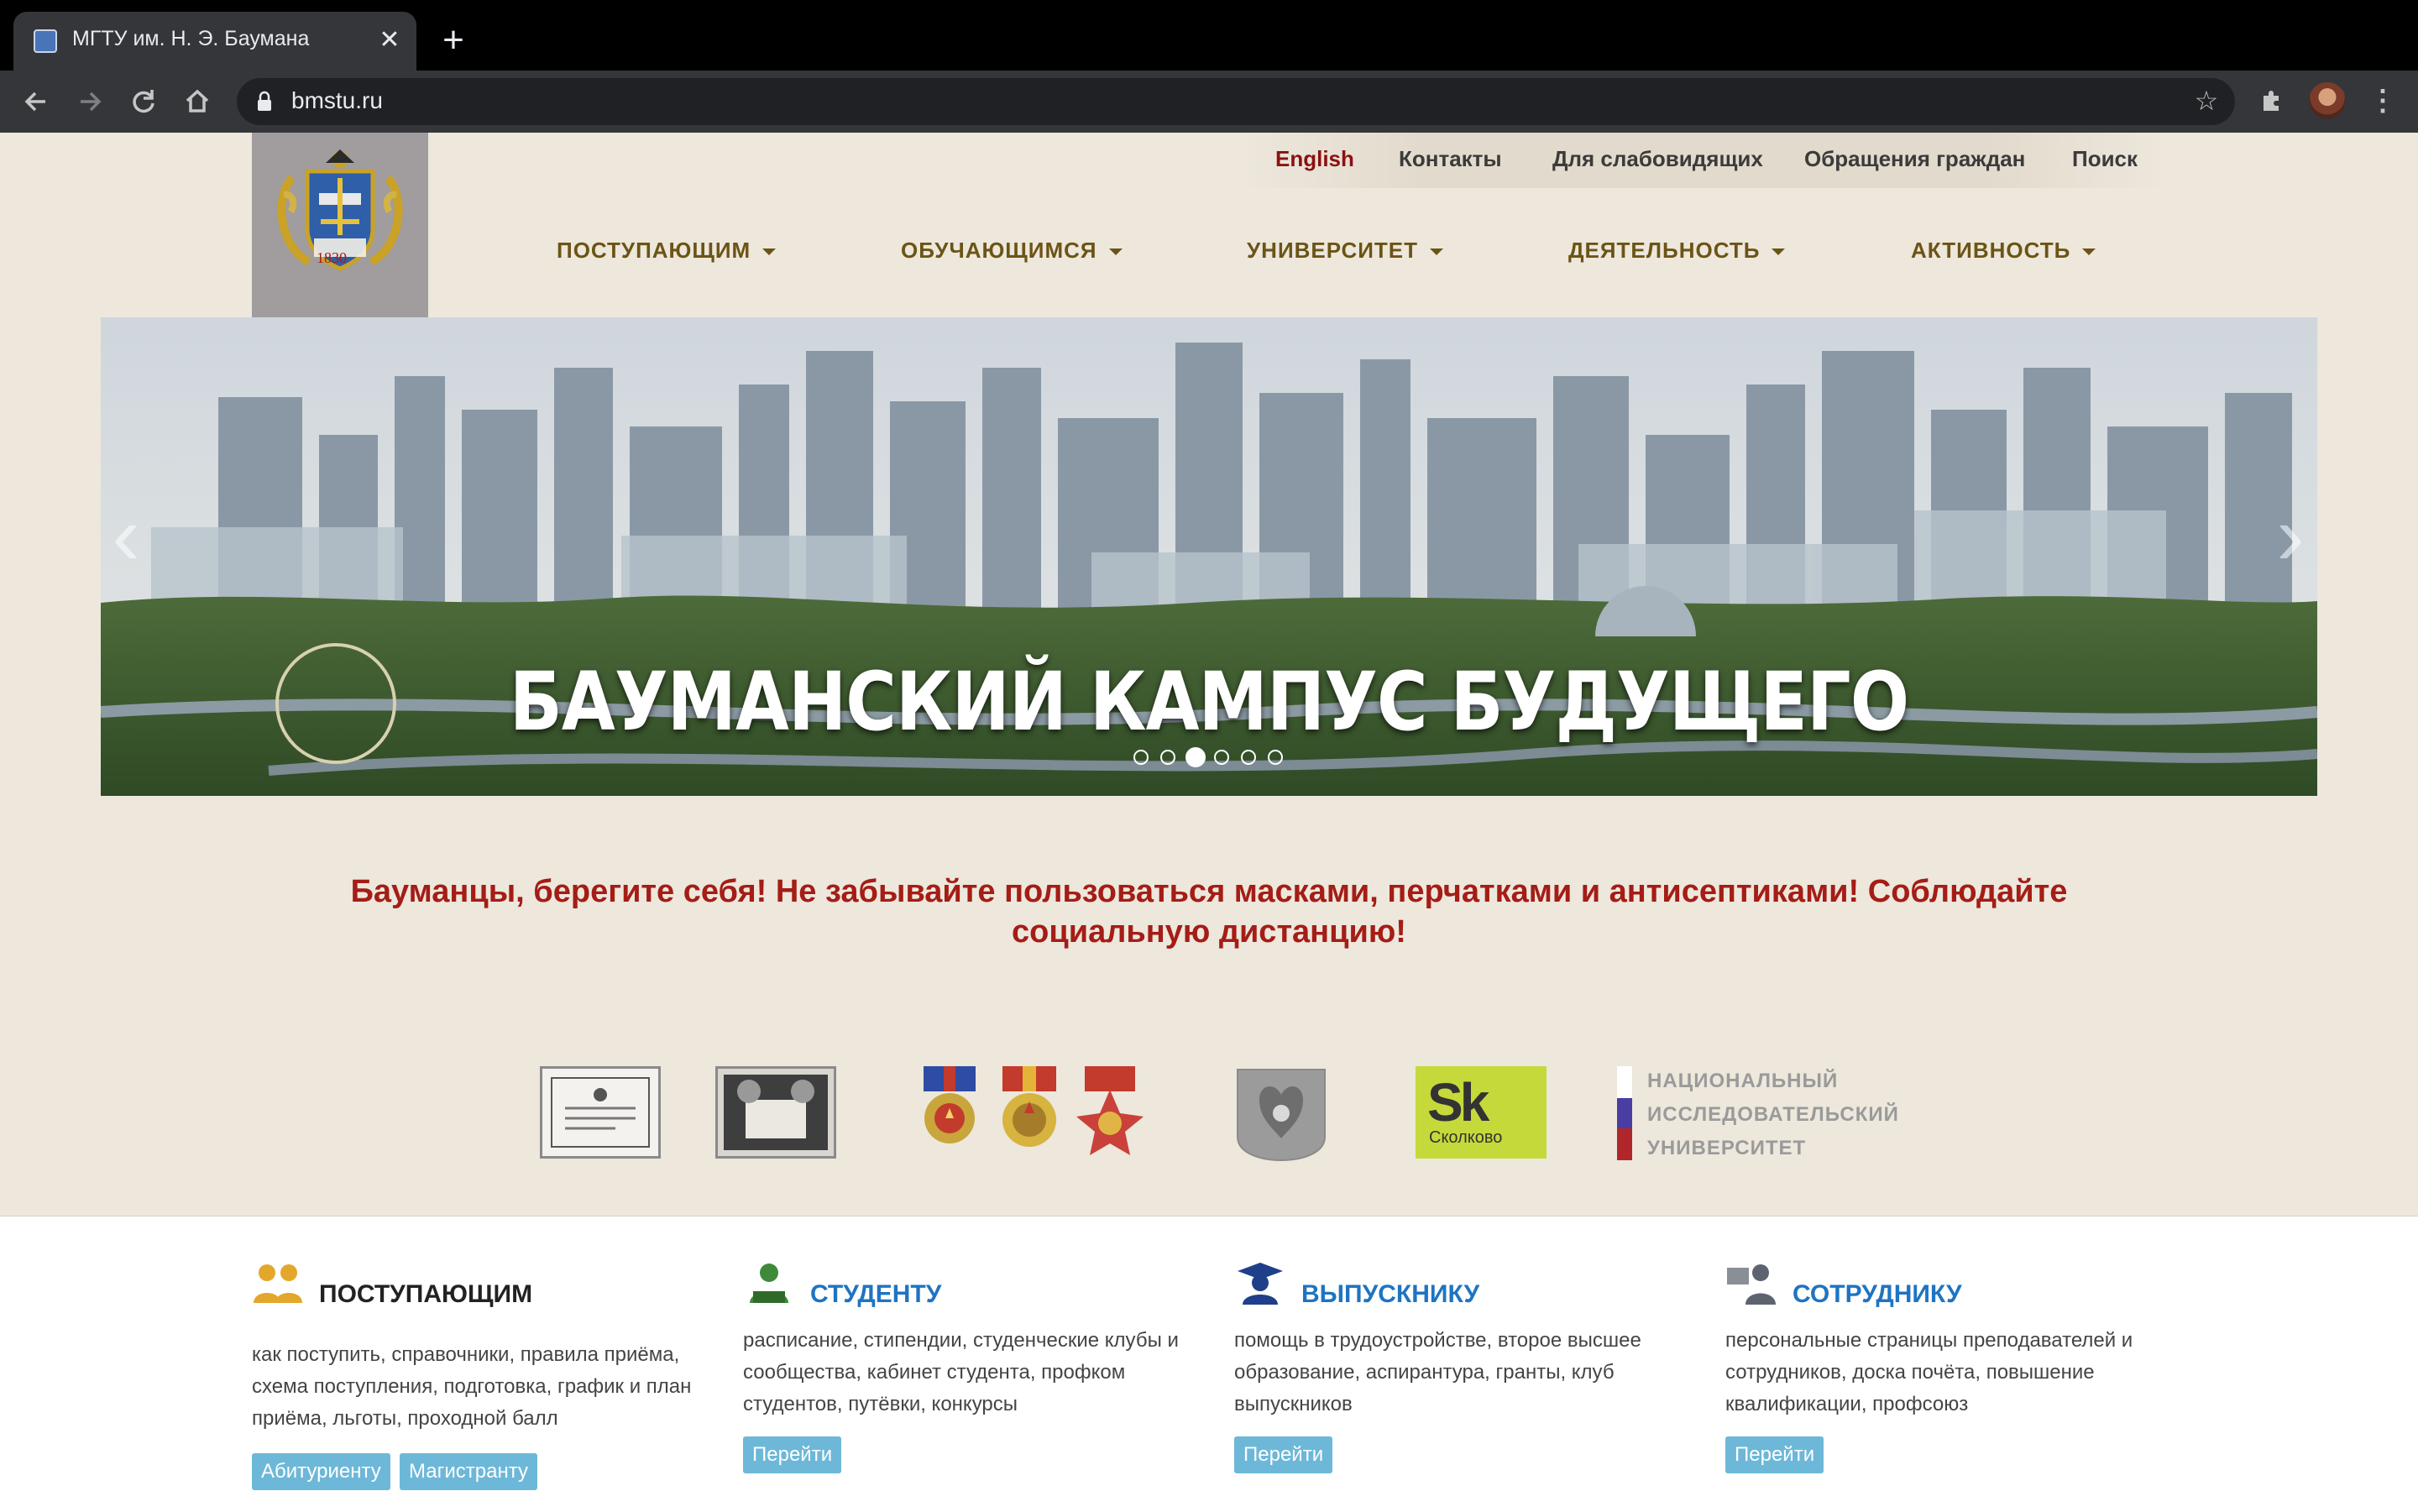  I want to click on card-title-applicants: ПОСТУПАЮЩИМ, so click(425, 1294).